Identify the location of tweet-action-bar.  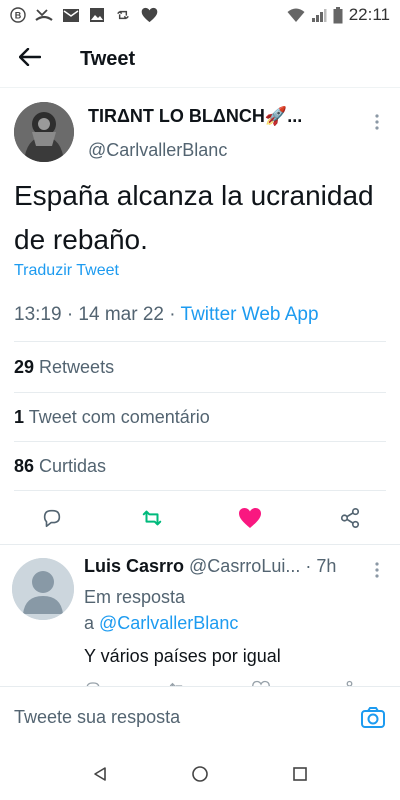
(200, 520).